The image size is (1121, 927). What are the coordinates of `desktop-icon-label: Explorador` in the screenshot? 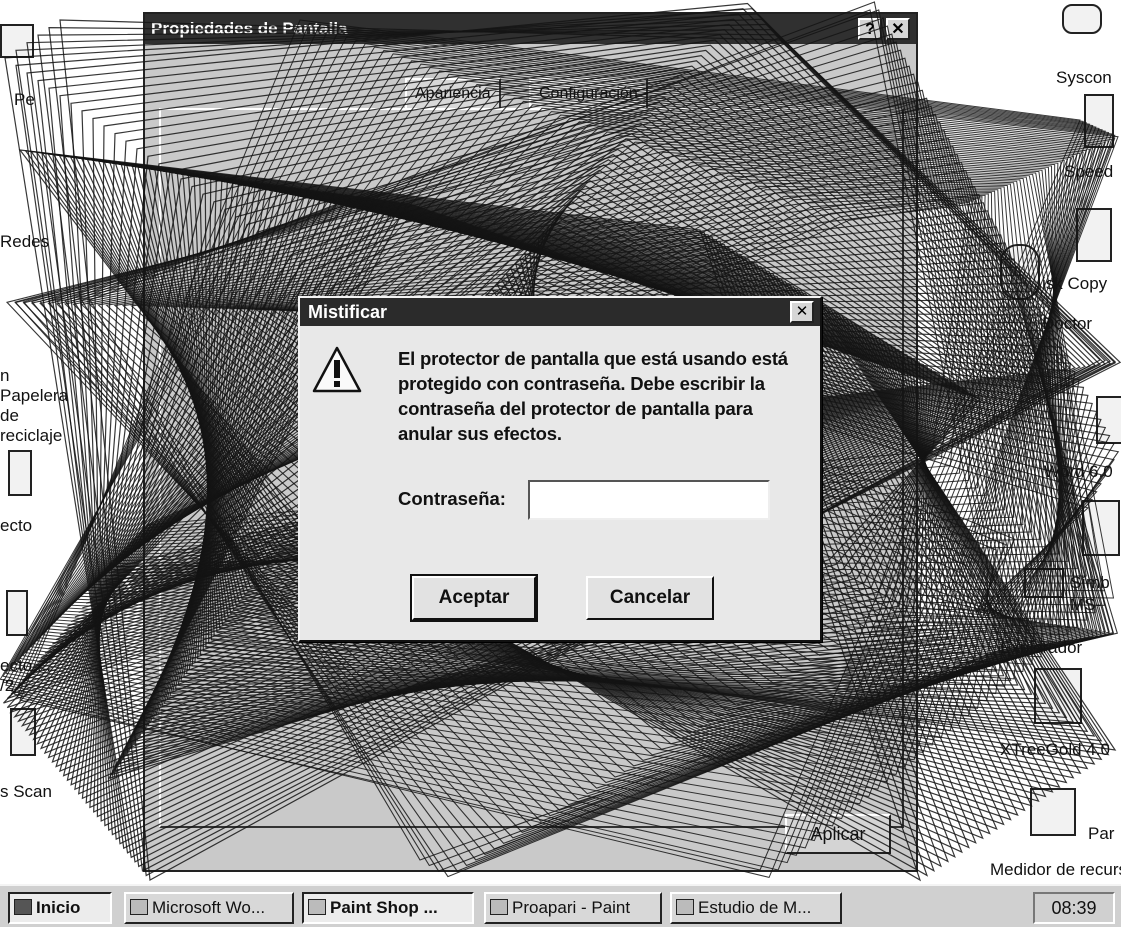 It's located at (1041, 647).